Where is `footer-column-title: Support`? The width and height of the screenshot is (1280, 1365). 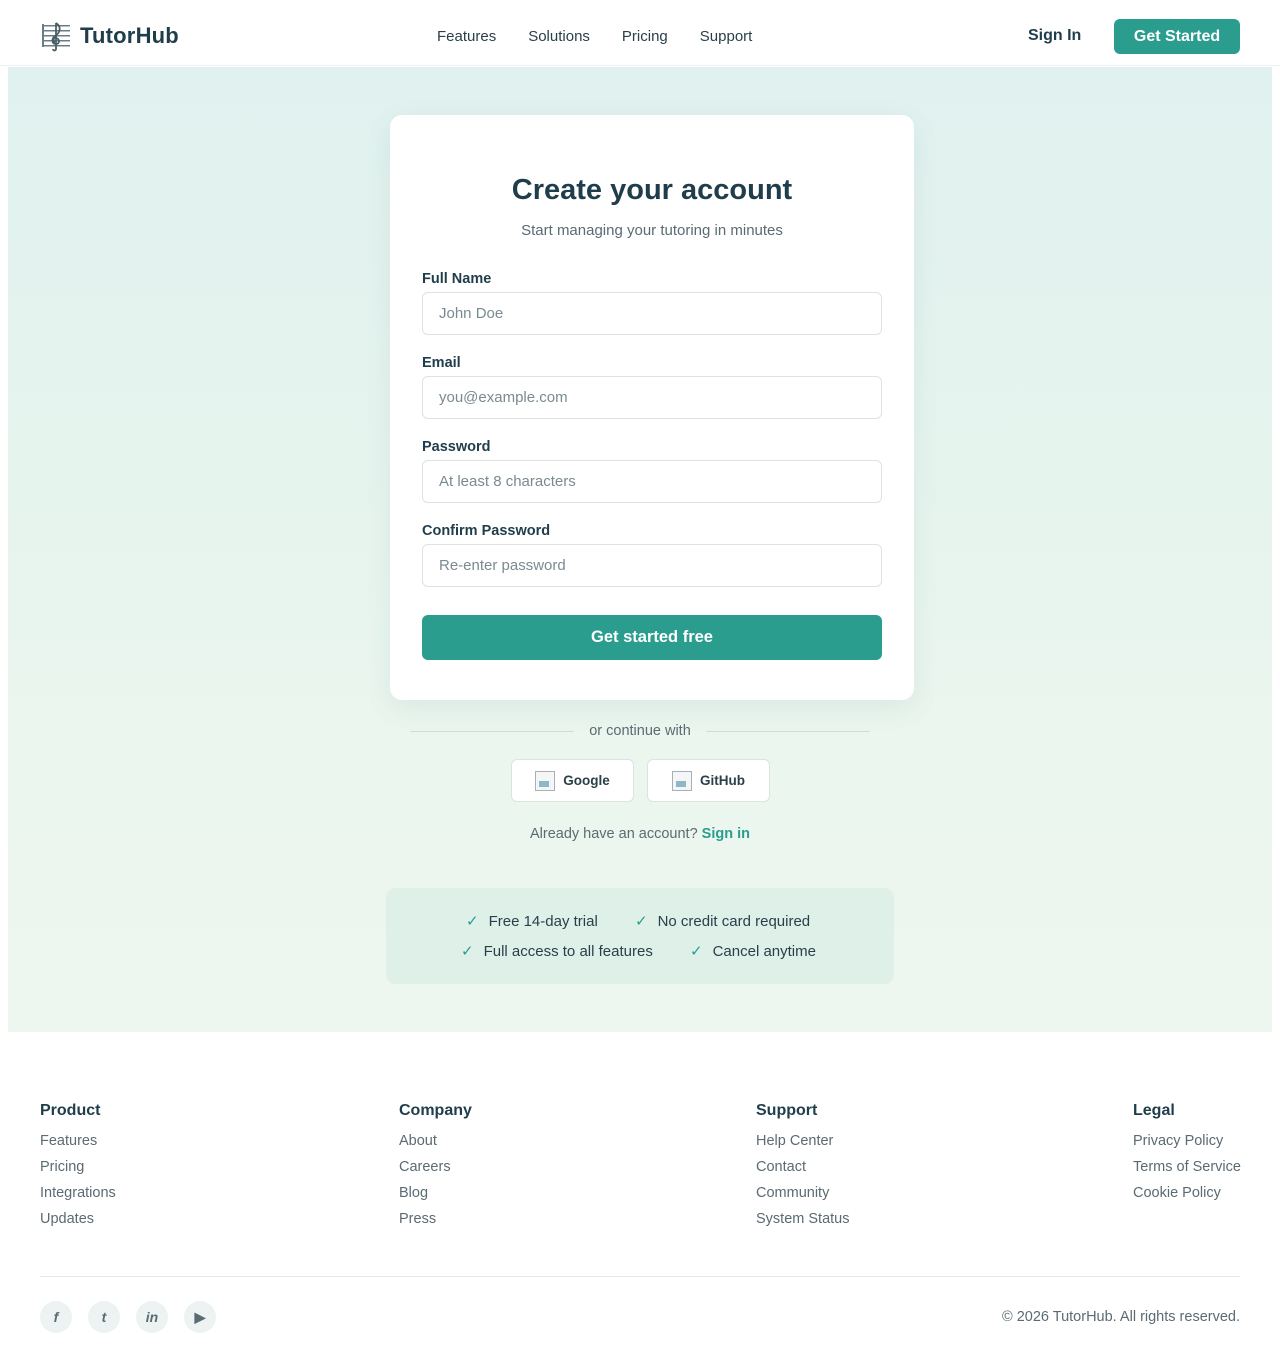 footer-column-title: Support is located at coordinates (787, 1110).